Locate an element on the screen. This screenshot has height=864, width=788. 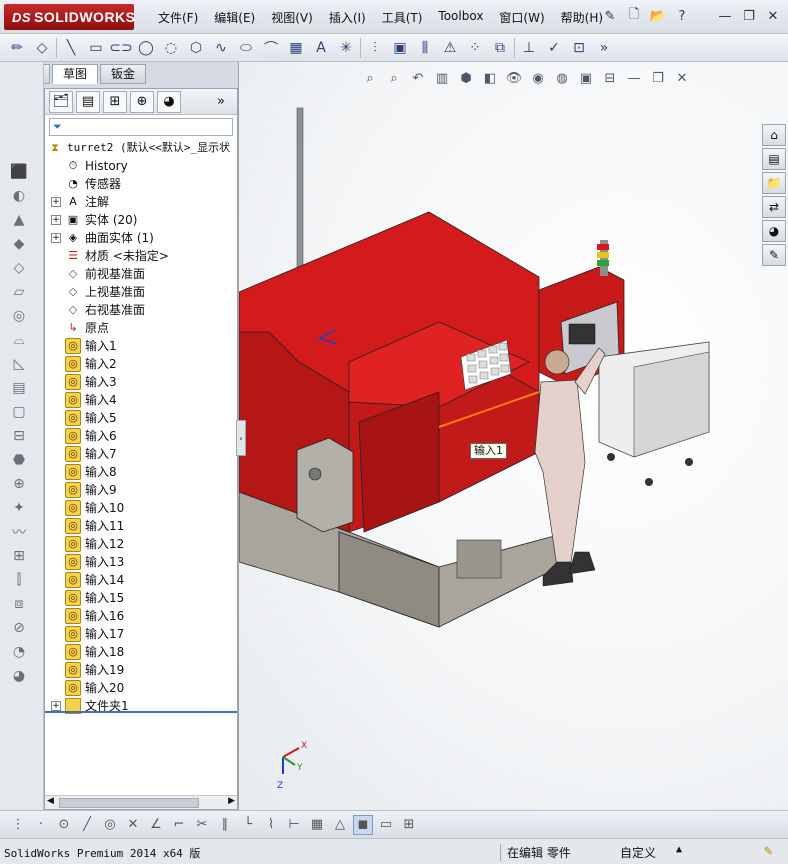
rib-icon: ▤ is located at coordinates (19, 388).